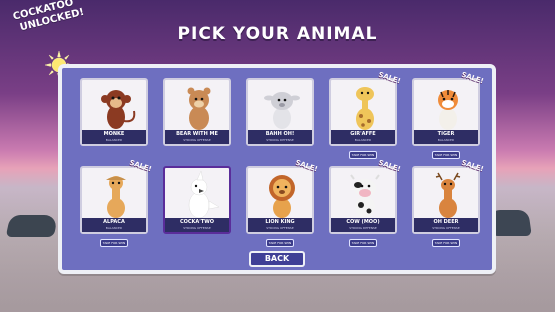  Describe the element at coordinates (114, 222) in the screenshot. I see `animal-name: ALPACA` at that location.